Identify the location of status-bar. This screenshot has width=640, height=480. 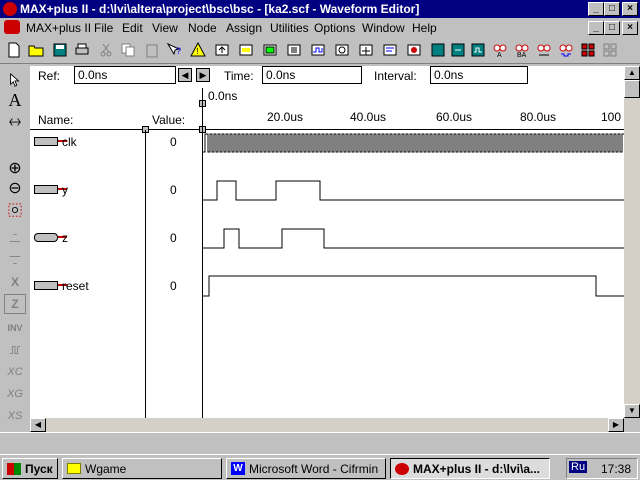
(320, 443).